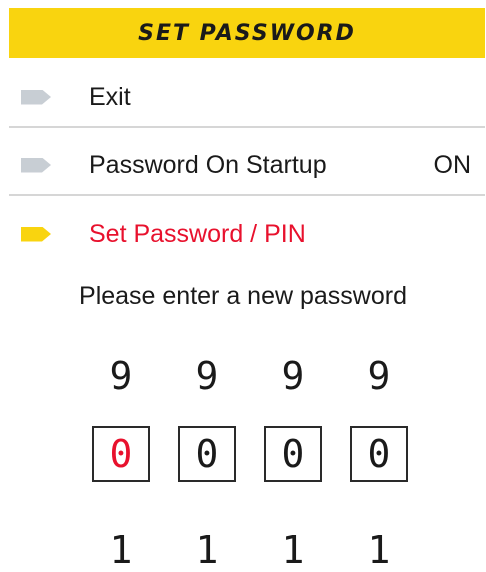  I want to click on pin-digit-box-3: 0, so click(293, 454).